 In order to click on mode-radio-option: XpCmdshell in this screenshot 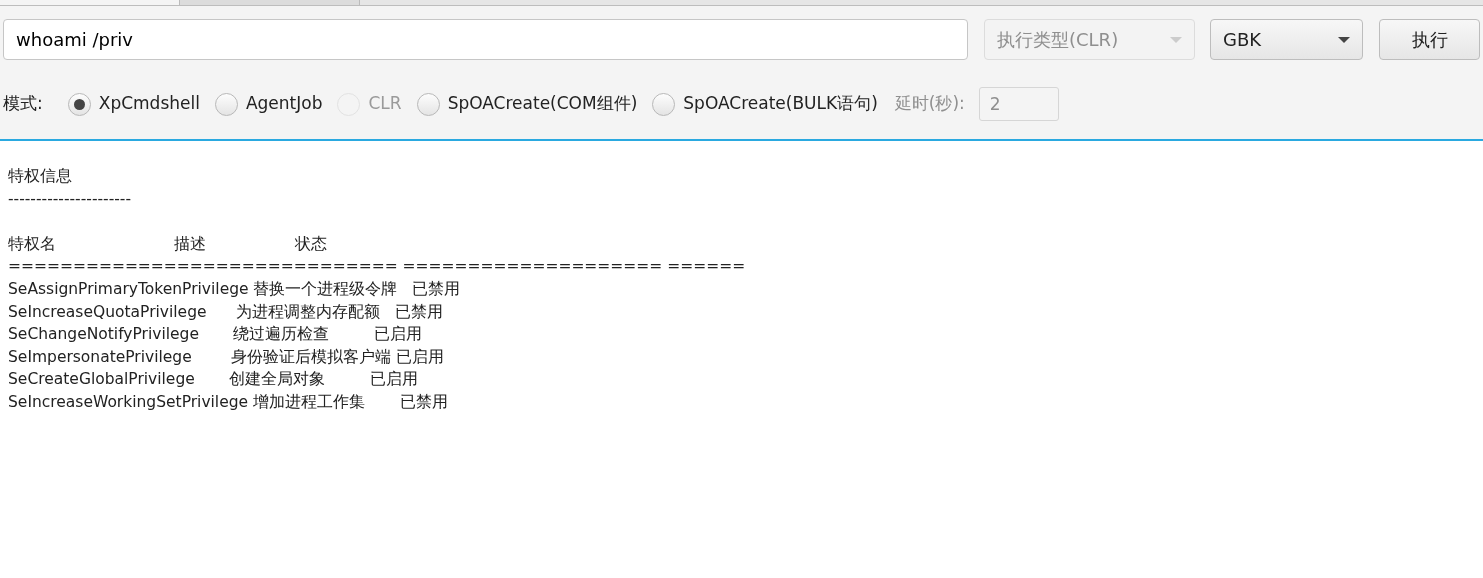, I will do `click(133, 104)`.